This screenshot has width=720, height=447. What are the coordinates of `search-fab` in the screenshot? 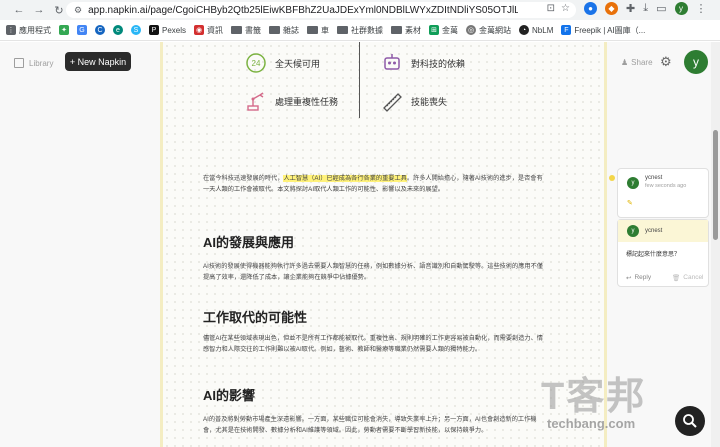 It's located at (690, 421).